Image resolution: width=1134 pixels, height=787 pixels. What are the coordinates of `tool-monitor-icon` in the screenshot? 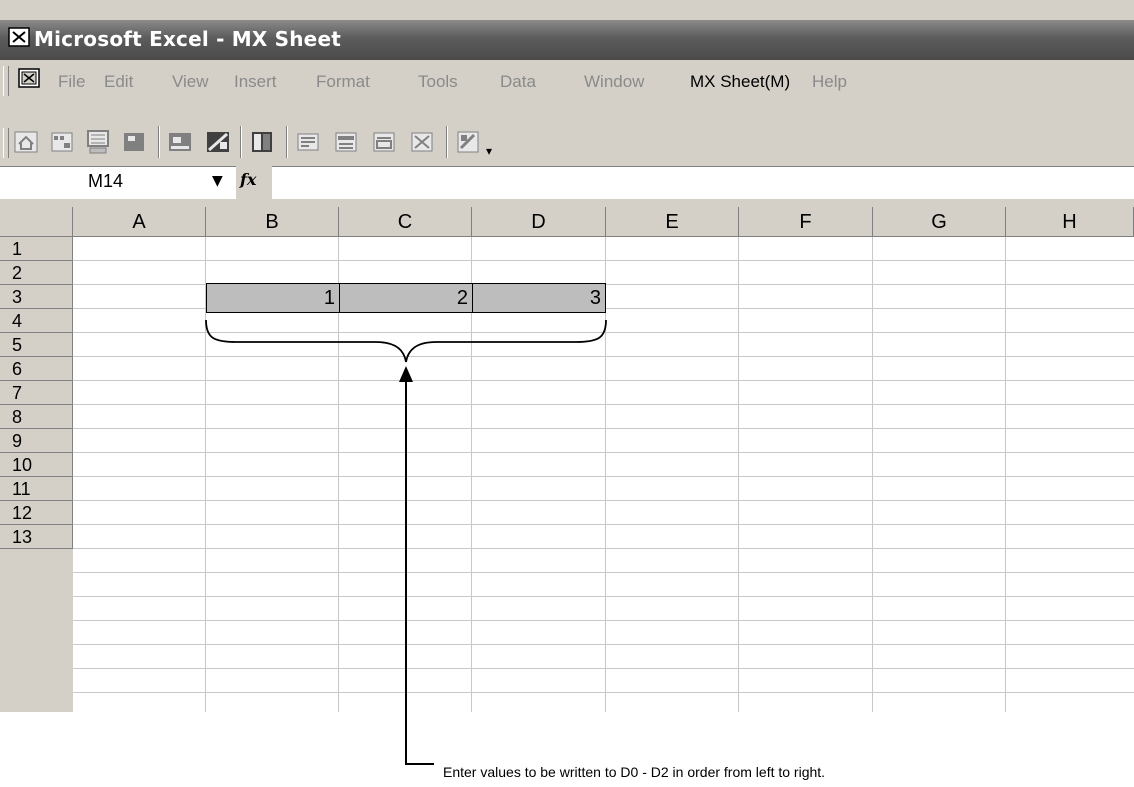 It's located at (98, 142).